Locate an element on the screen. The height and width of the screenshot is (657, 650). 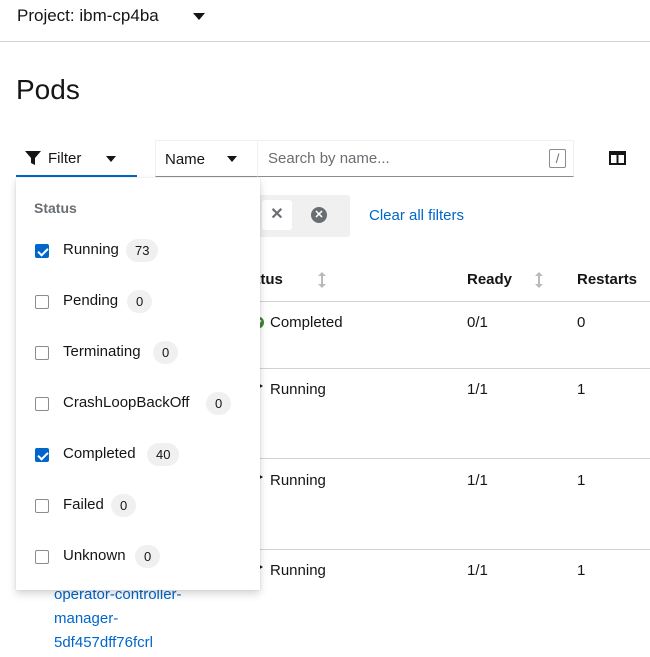
clear-all-filters-link: Clear all filters is located at coordinates (416, 215).